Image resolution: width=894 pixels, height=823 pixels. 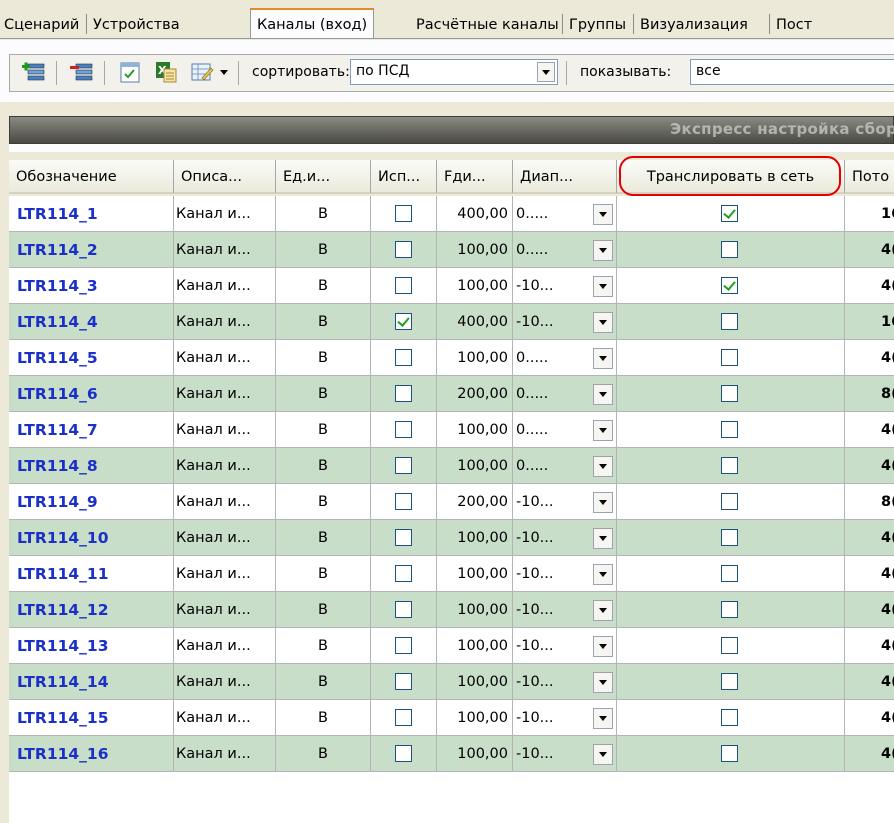 I want to click on edit-properties-button, so click(x=202, y=72).